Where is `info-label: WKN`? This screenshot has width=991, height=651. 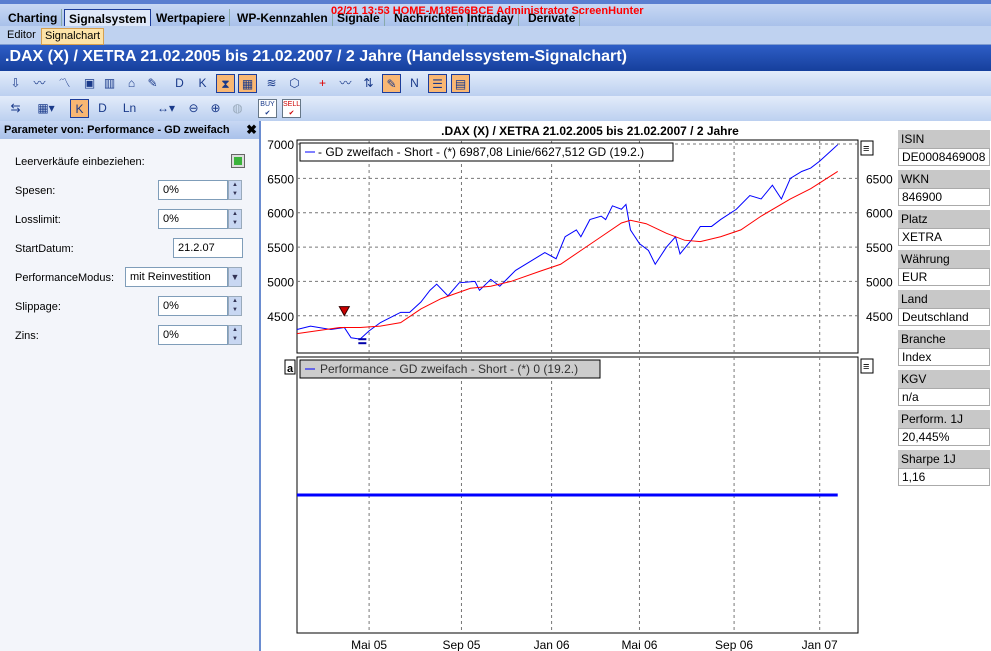 info-label: WKN is located at coordinates (944, 179).